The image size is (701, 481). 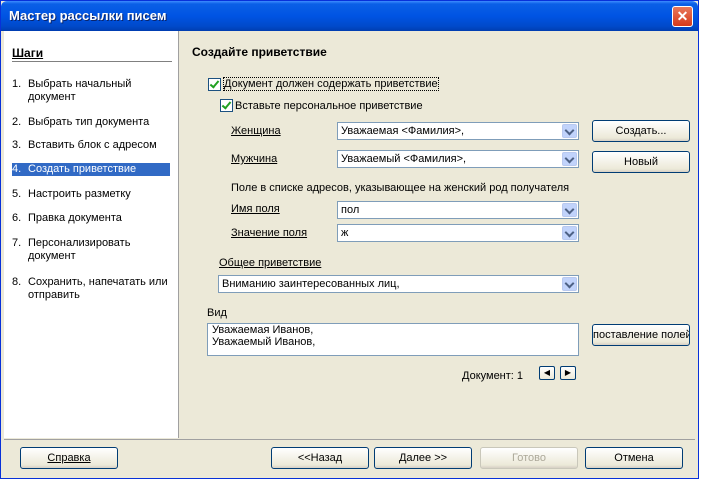 I want to click on field-mapping-button: поставление полей, so click(x=641, y=335).